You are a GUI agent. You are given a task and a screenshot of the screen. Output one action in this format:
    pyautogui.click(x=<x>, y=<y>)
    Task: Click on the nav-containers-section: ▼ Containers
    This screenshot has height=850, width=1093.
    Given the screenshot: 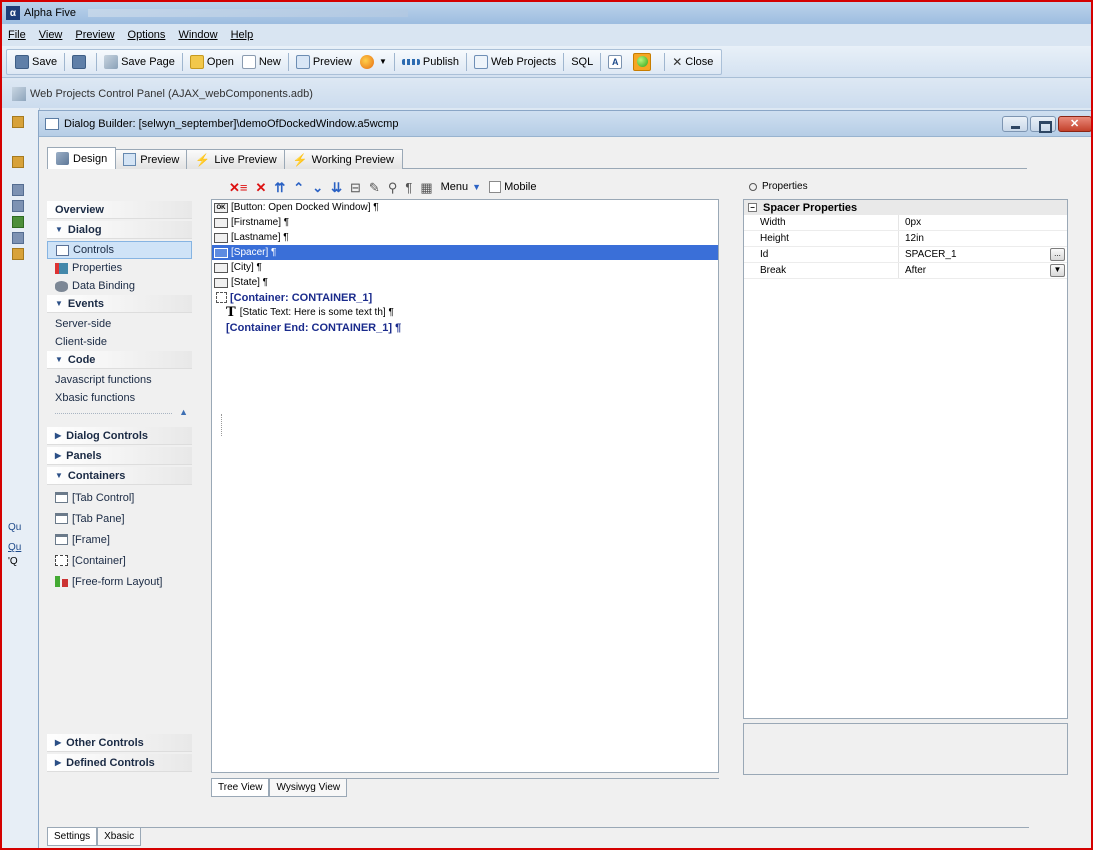 What is the action you would take?
    pyautogui.click(x=119, y=476)
    